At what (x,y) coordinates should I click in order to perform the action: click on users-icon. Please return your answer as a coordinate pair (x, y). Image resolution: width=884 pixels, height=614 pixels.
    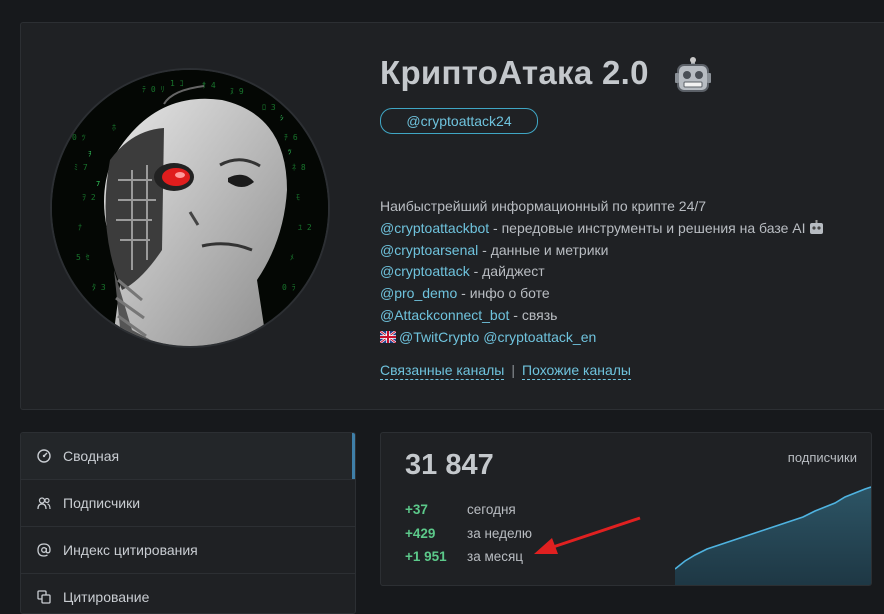
    Looking at the image, I should click on (44, 503).